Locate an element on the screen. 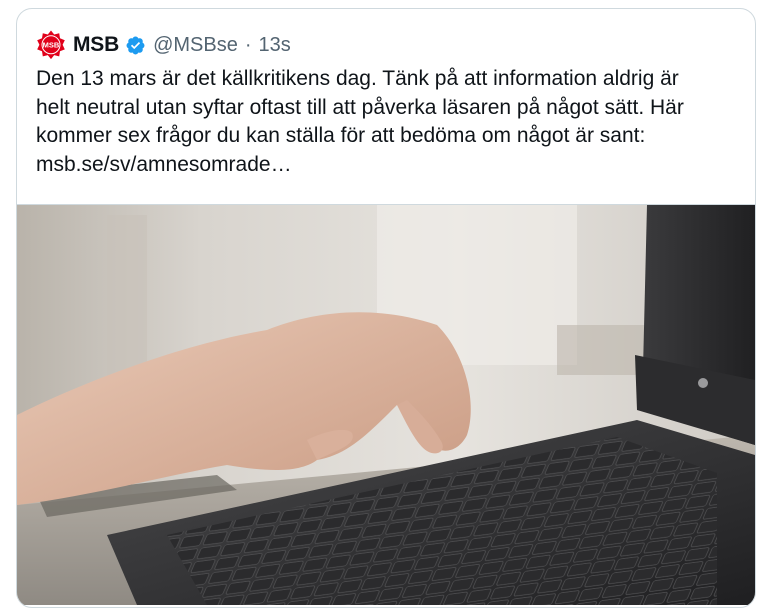 The width and height of the screenshot is (764, 608). verified-badge-icon is located at coordinates (135, 45).